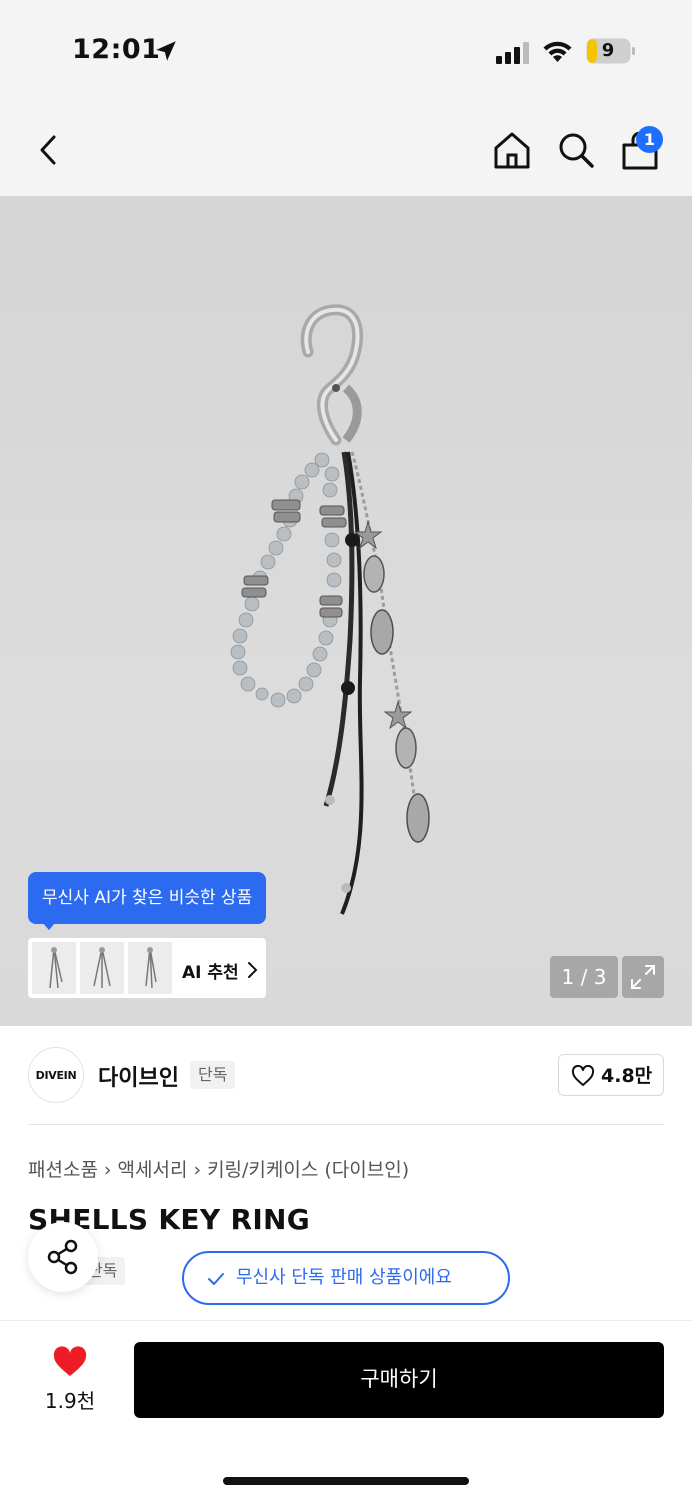  What do you see at coordinates (557, 51) in the screenshot?
I see `wifi-icon` at bounding box center [557, 51].